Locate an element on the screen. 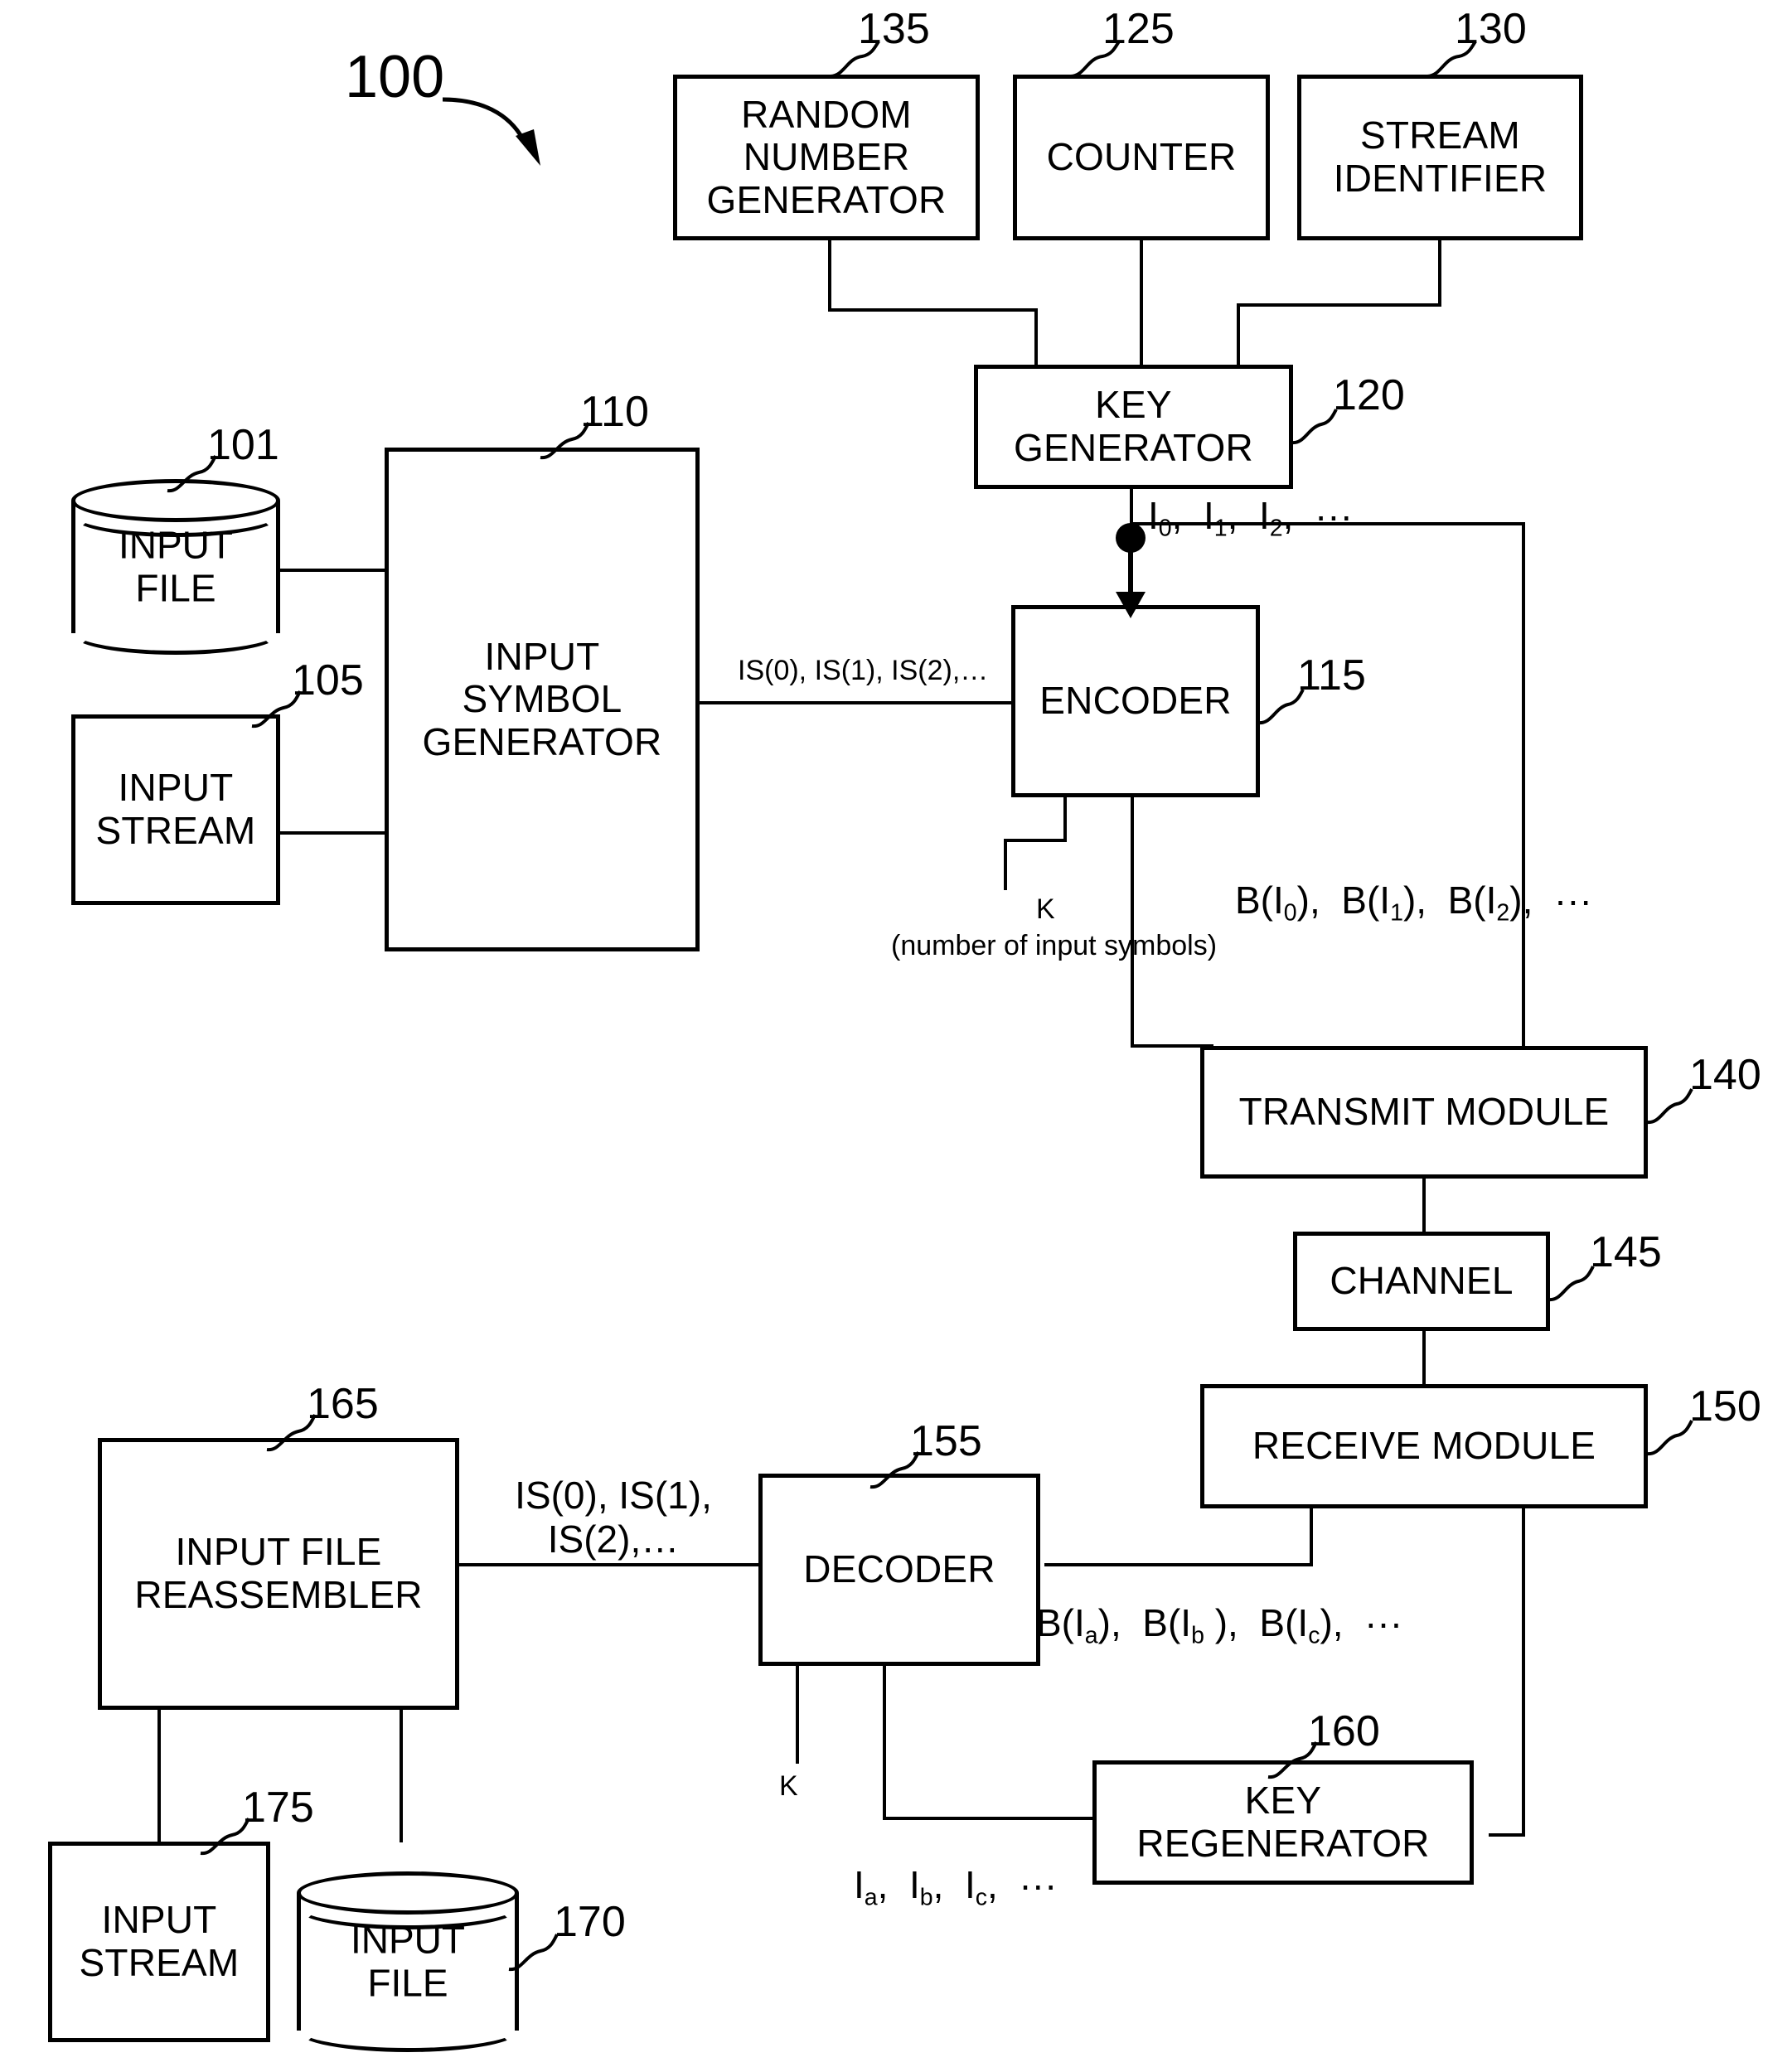 Image resolution: width=1768 pixels, height=2072 pixels. datastore-input-file-bottom: INPUT FILE is located at coordinates (408, 1961).